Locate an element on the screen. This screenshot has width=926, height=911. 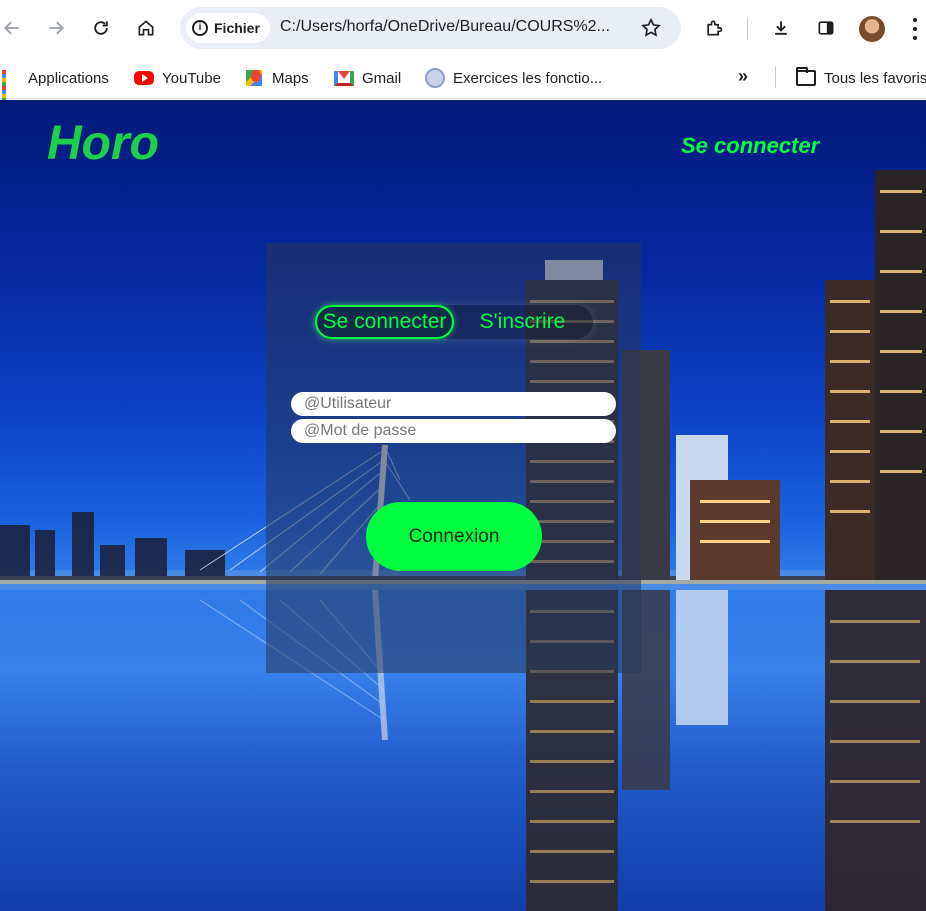
profile-avatar is located at coordinates (872, 29).